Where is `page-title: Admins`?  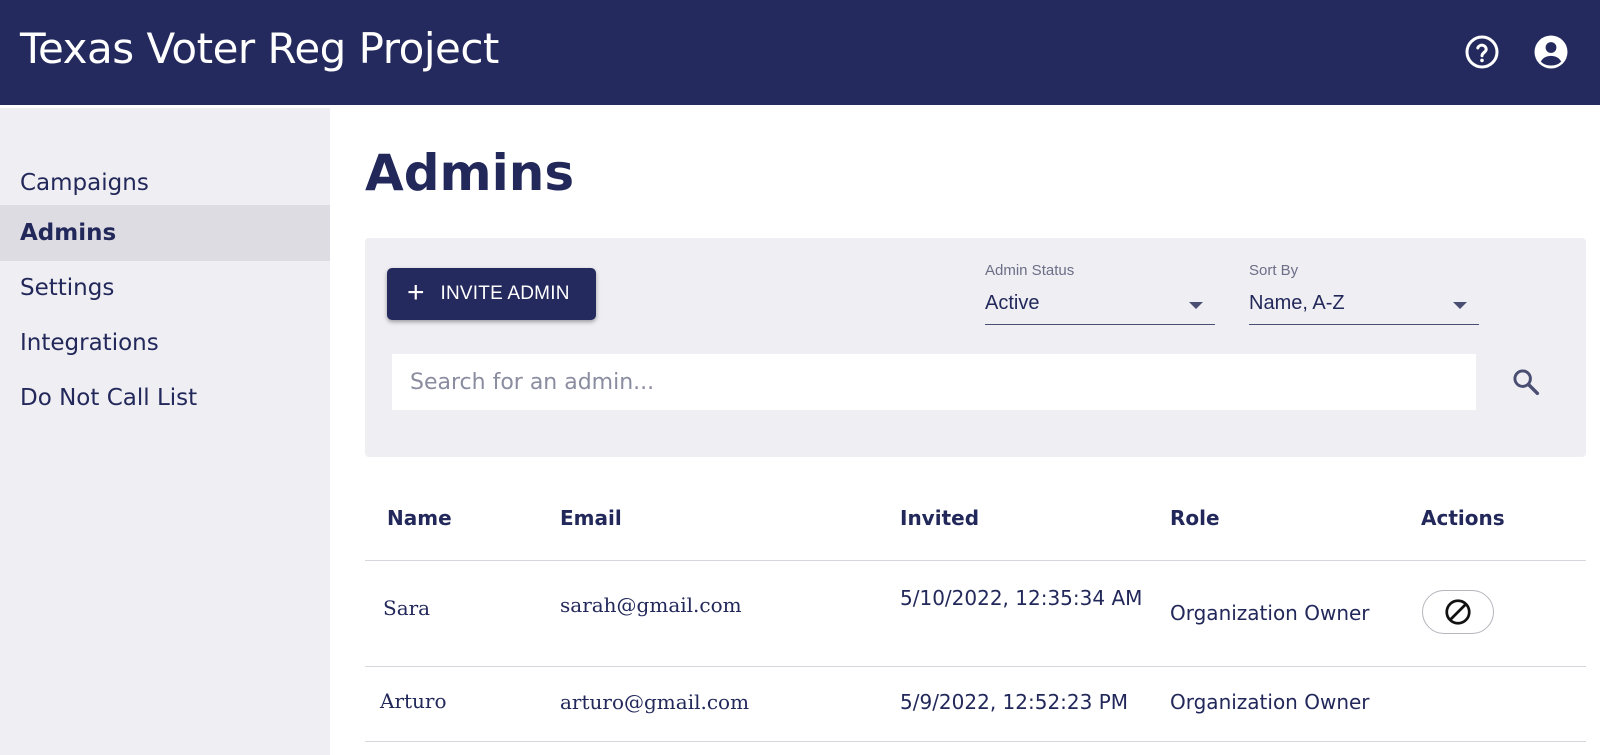
page-title: Admins is located at coordinates (470, 173).